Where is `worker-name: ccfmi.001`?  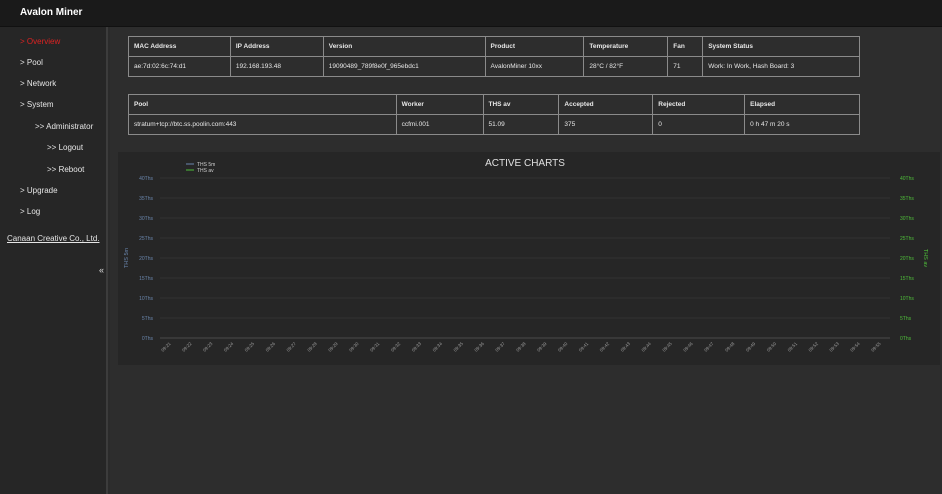 worker-name: ccfmi.001 is located at coordinates (439, 124).